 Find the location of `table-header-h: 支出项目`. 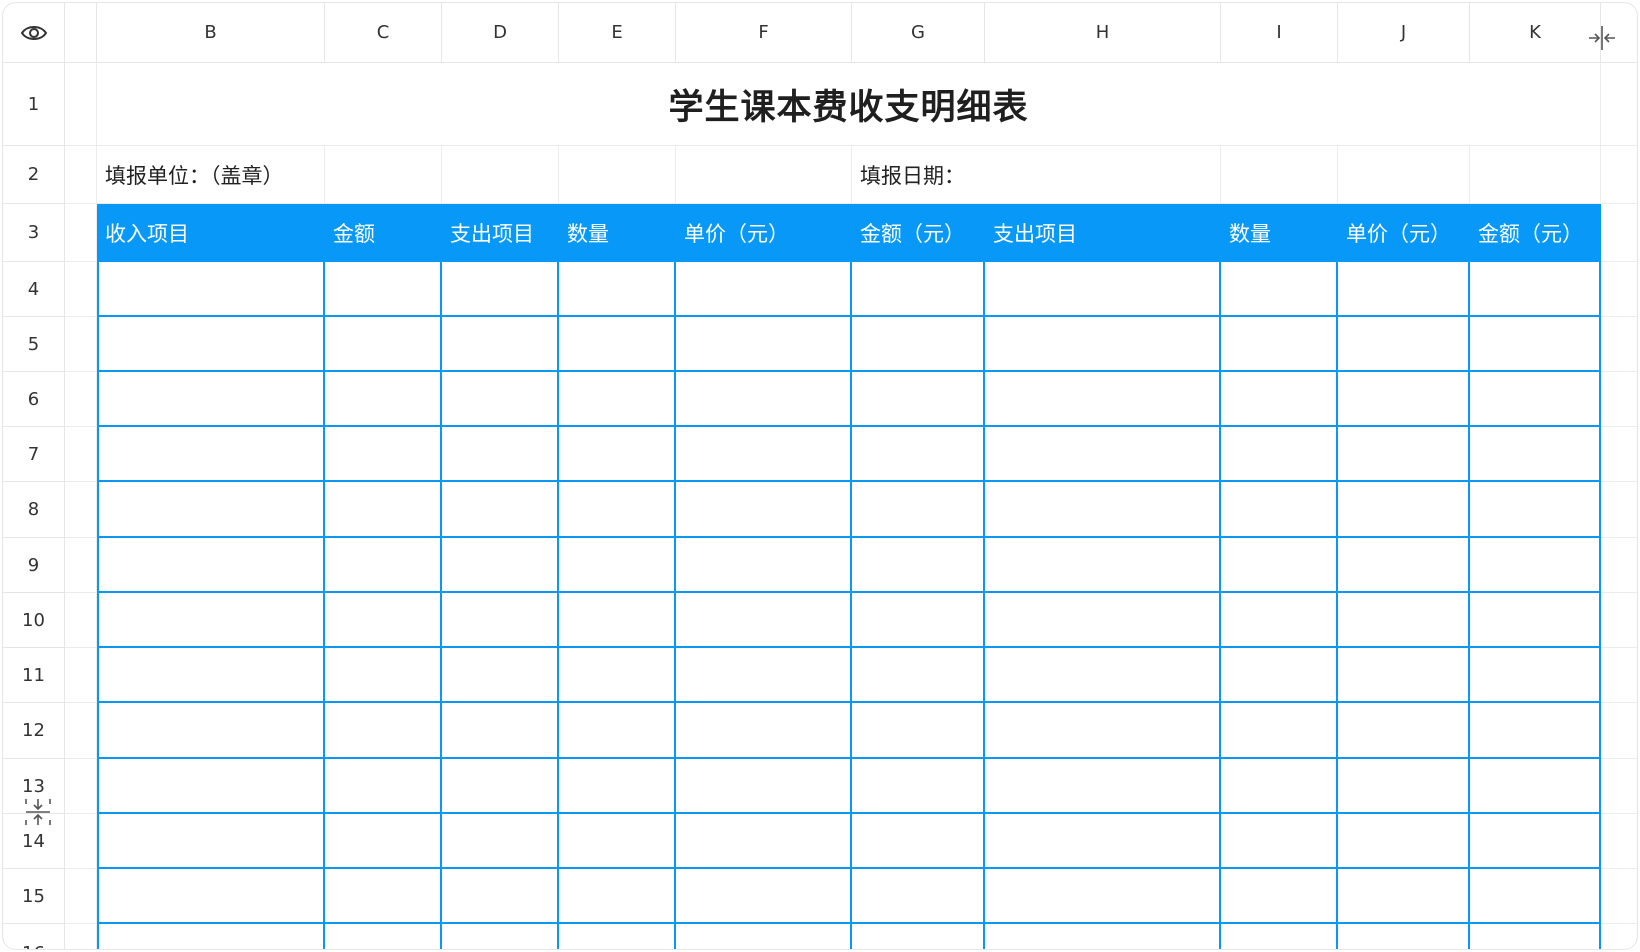

table-header-h: 支出项目 is located at coordinates (1103, 233).